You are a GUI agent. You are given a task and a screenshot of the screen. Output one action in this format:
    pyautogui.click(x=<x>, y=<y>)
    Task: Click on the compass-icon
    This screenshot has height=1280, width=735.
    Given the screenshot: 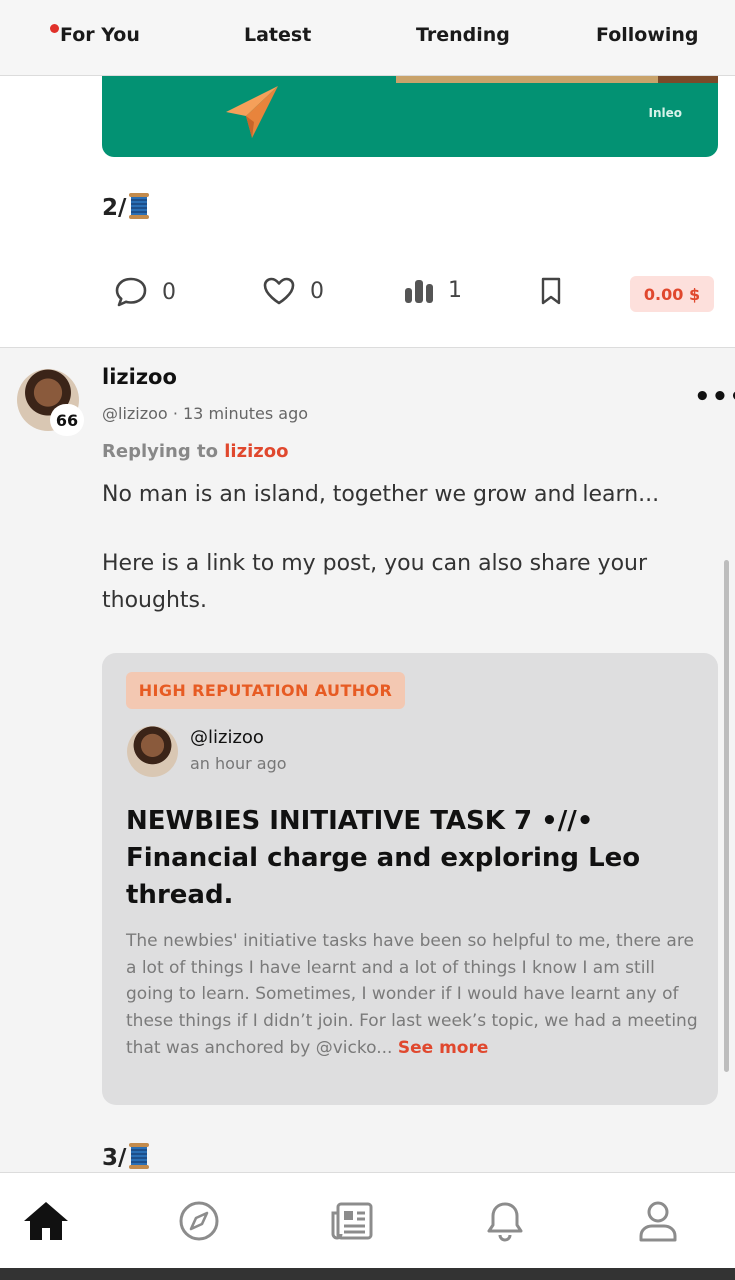 What is the action you would take?
    pyautogui.click(x=199, y=1221)
    